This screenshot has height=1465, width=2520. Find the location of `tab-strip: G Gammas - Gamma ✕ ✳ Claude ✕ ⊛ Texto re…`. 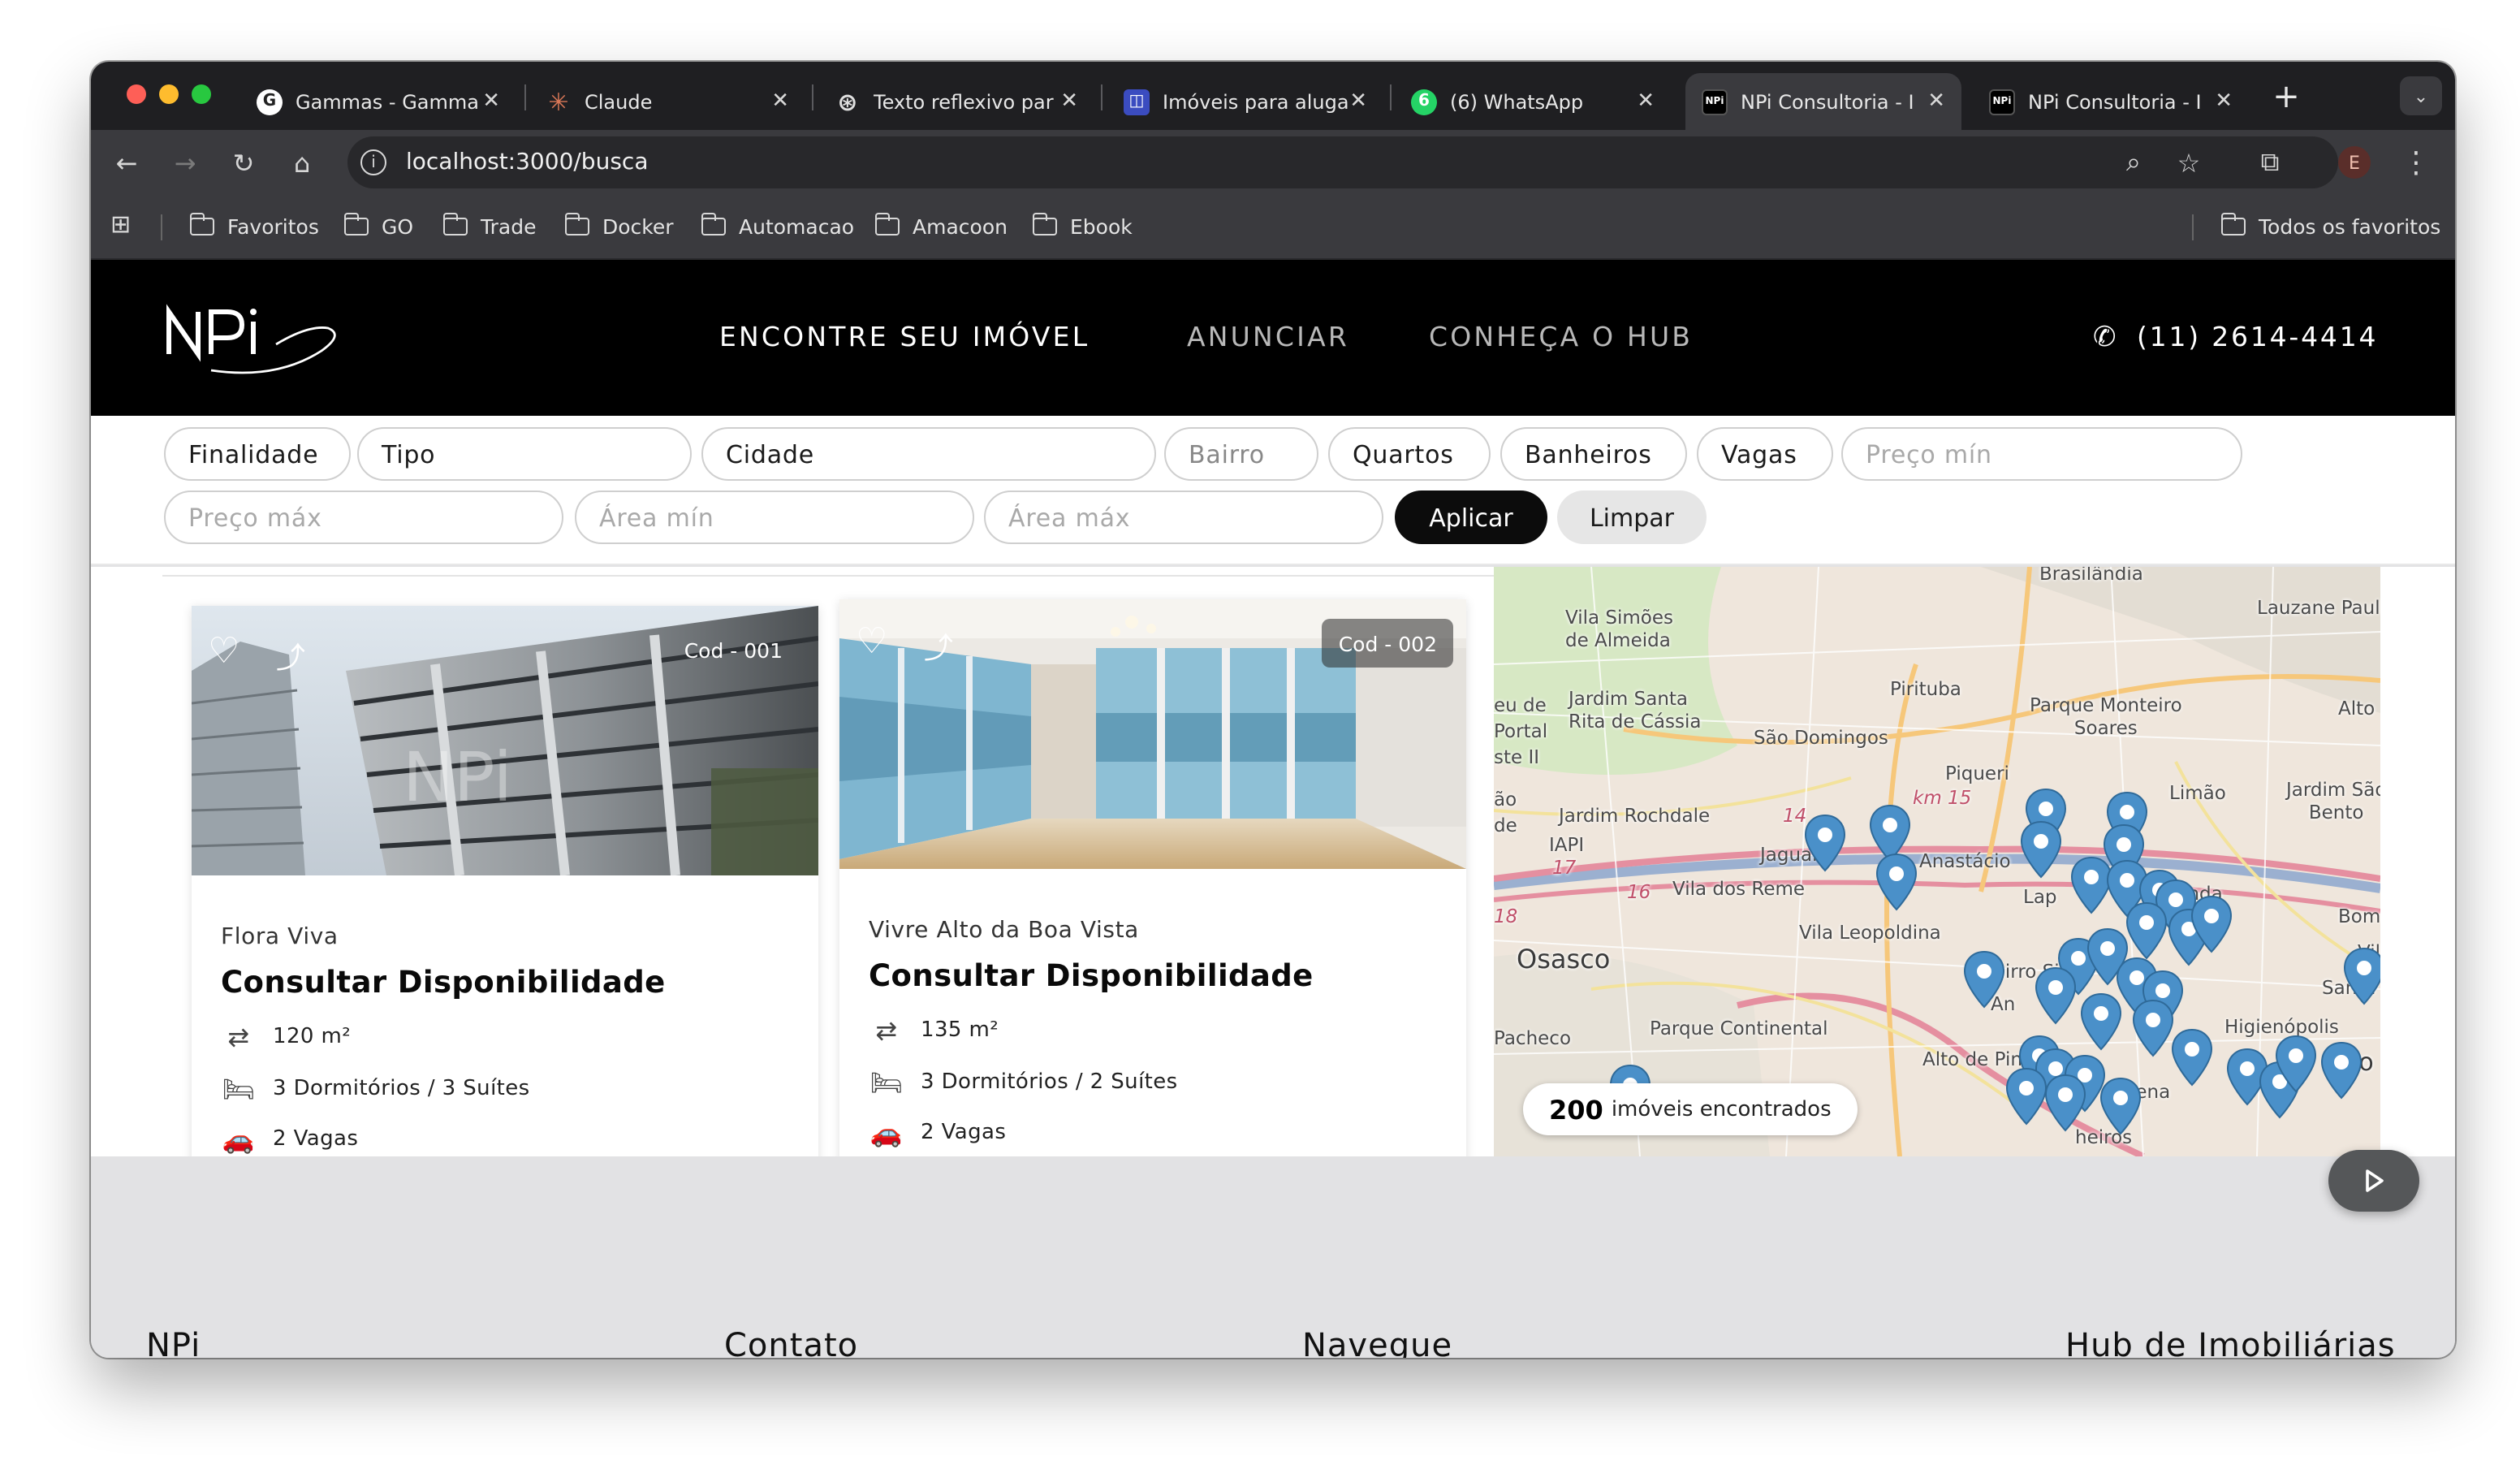

tab-strip: G Gammas - Gamma ✕ ✳ Claude ✕ ⊛ Texto re… is located at coordinates (1273, 96).